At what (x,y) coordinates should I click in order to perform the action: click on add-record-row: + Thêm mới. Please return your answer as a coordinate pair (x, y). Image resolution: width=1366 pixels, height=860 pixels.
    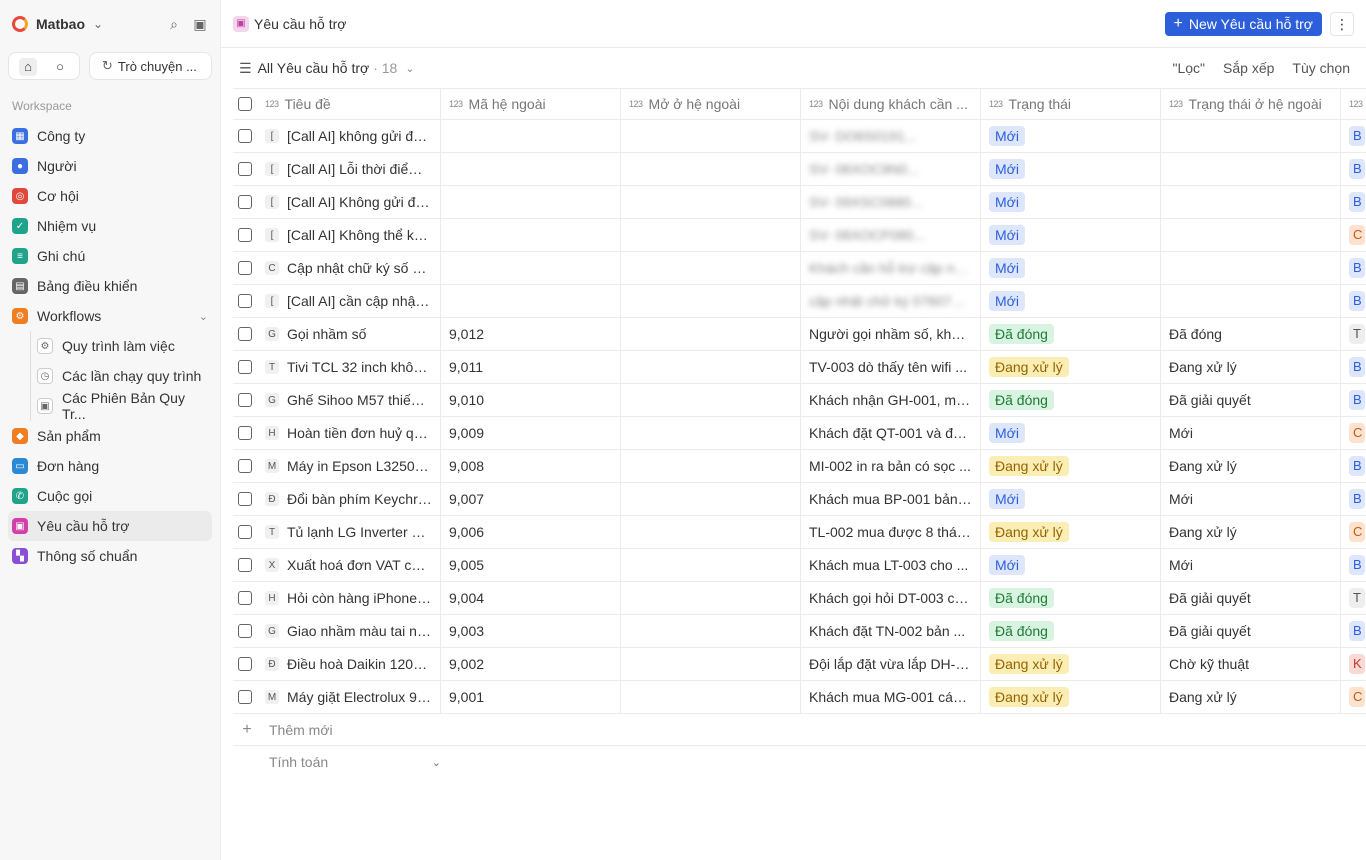
    Looking at the image, I should click on (799, 730).